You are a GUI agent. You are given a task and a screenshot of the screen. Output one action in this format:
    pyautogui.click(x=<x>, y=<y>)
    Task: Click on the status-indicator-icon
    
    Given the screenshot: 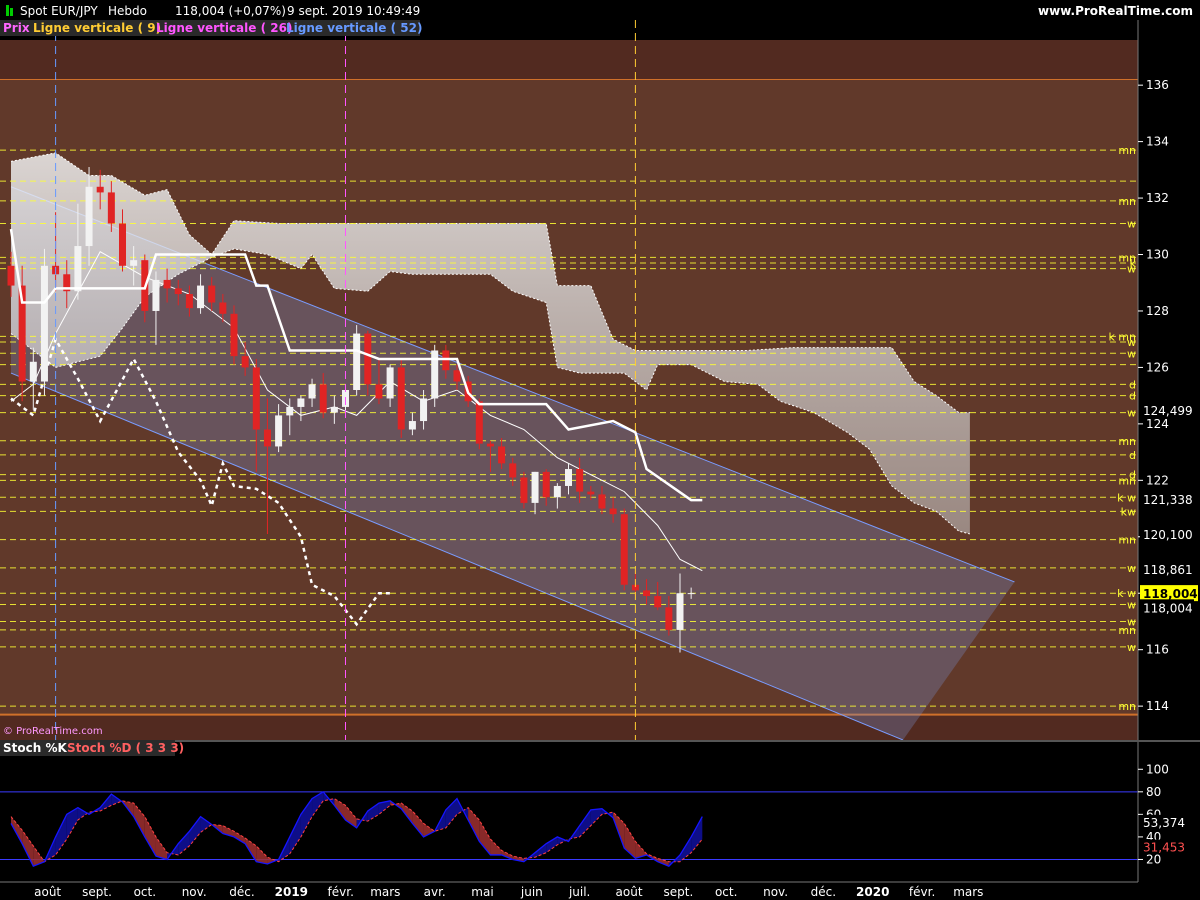 What is the action you would take?
    pyautogui.click(x=7, y=10)
    